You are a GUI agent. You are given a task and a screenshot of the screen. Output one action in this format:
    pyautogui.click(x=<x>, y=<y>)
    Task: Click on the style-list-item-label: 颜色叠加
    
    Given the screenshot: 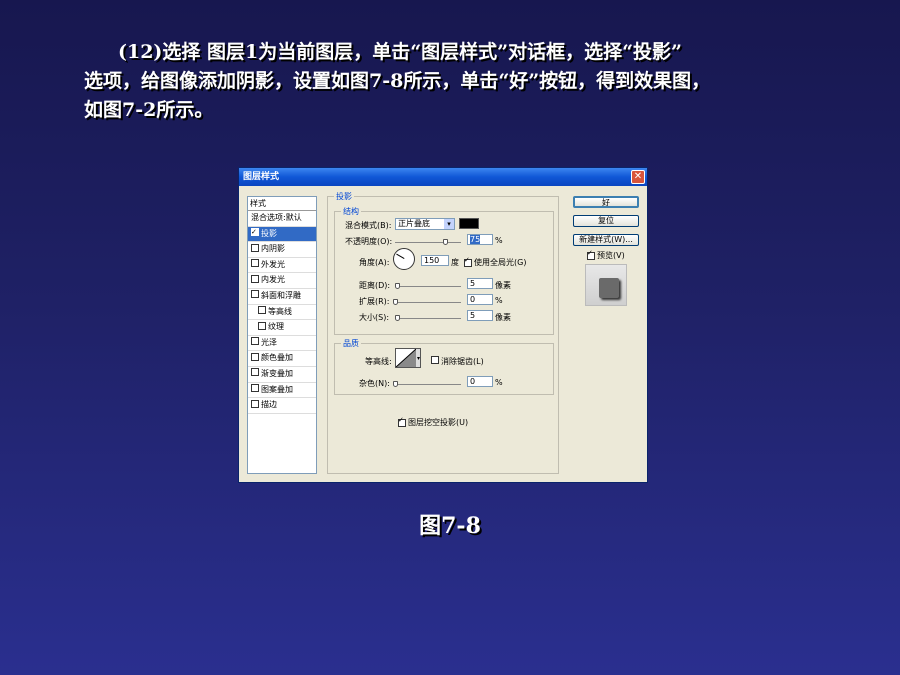 What is the action you would take?
    pyautogui.click(x=277, y=358)
    